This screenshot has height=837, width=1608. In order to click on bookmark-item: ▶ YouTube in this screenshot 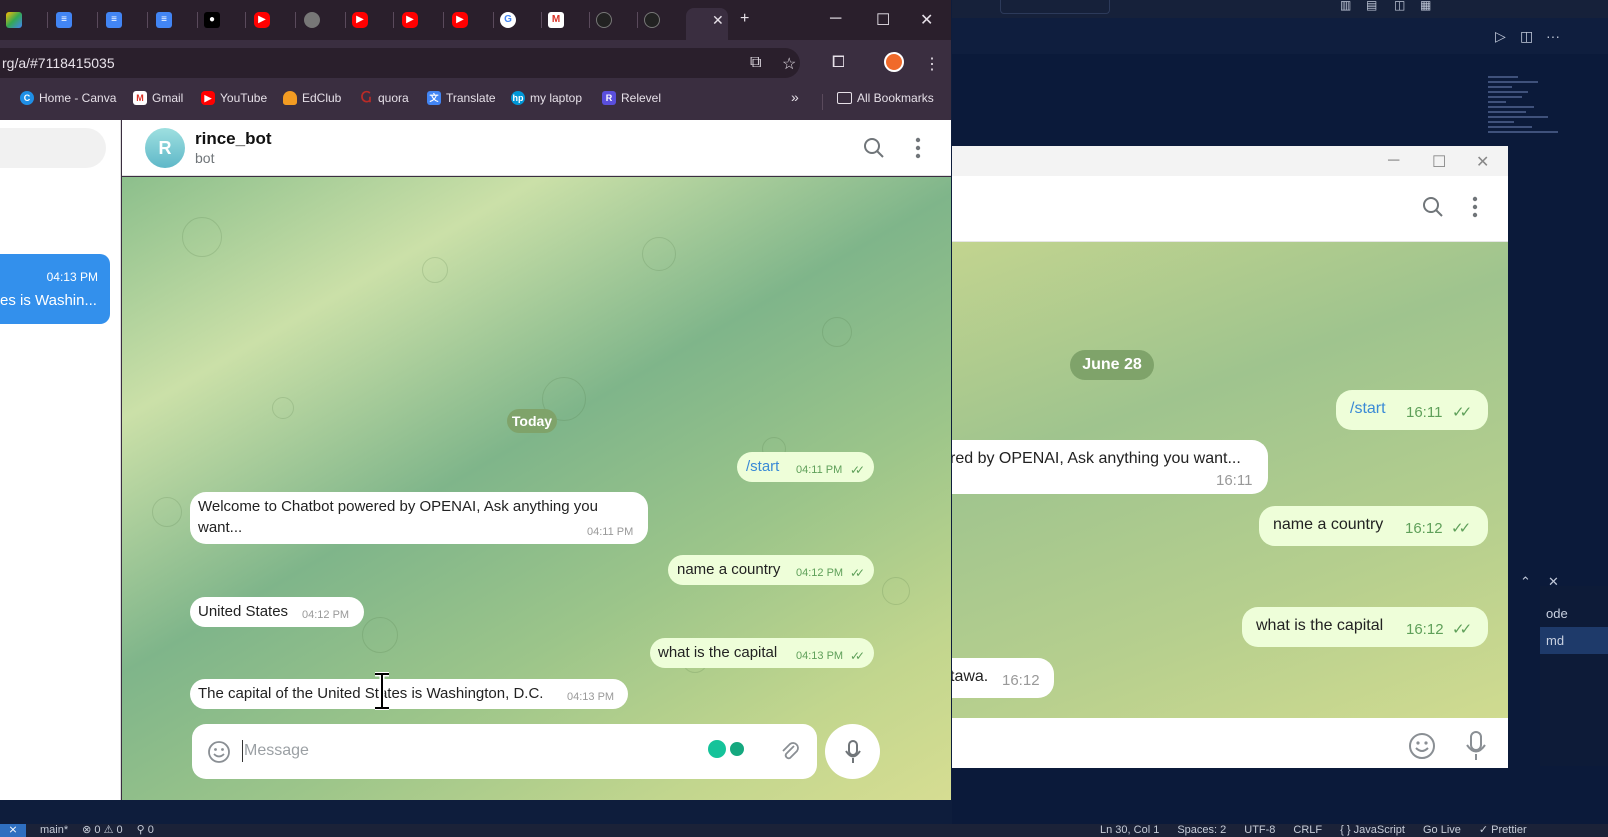, I will do `click(234, 98)`.